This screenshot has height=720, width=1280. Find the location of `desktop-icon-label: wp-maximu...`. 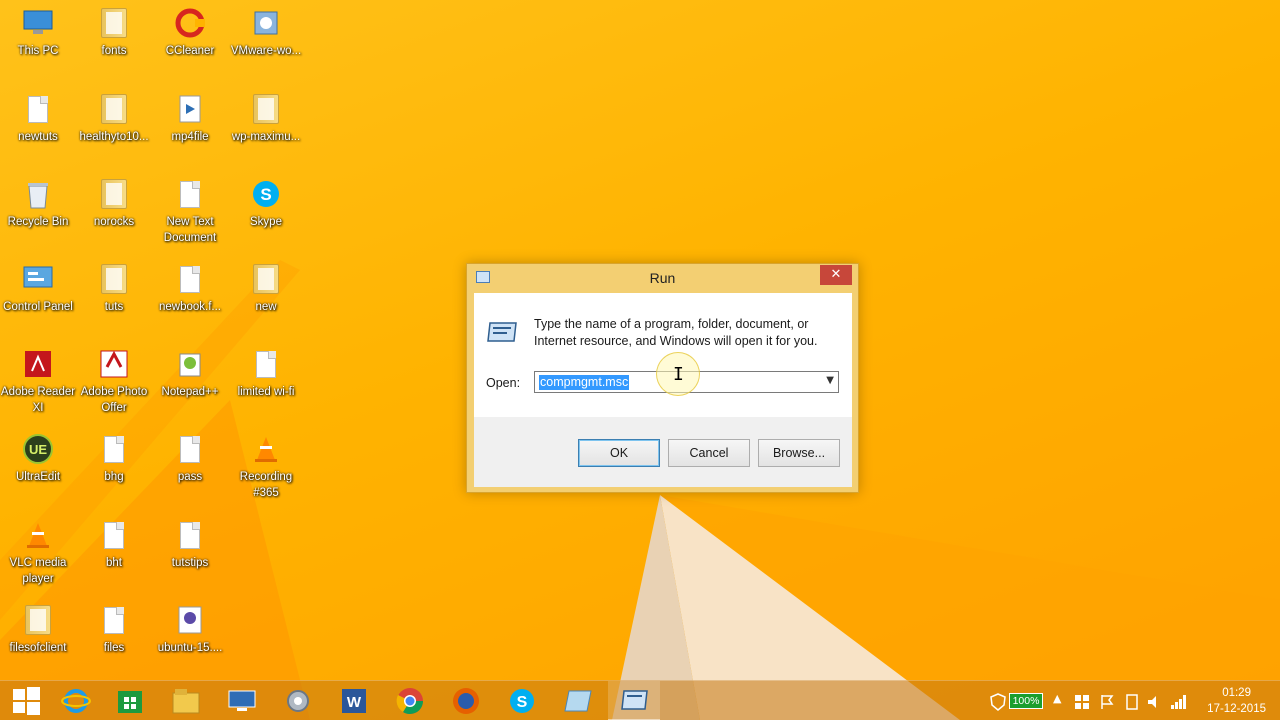

desktop-icon-label: wp-maximu... is located at coordinates (266, 137).